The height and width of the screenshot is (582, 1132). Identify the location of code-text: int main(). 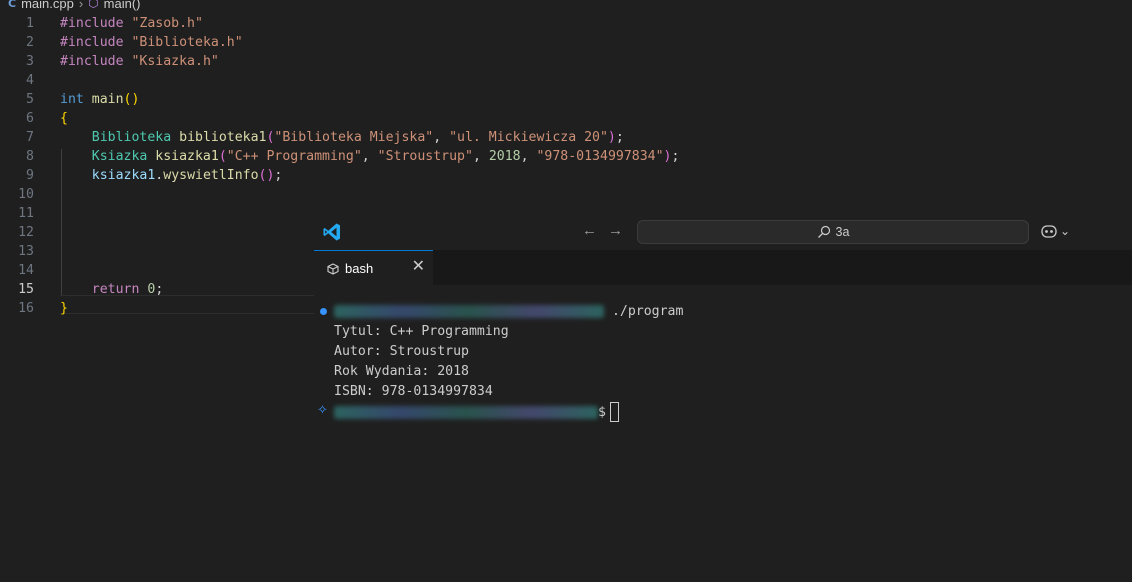
(100, 99).